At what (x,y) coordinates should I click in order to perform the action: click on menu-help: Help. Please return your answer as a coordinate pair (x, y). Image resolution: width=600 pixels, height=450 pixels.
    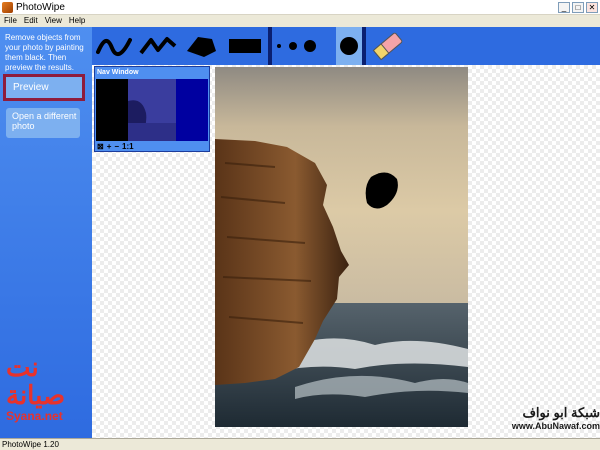
    Looking at the image, I should click on (77, 20).